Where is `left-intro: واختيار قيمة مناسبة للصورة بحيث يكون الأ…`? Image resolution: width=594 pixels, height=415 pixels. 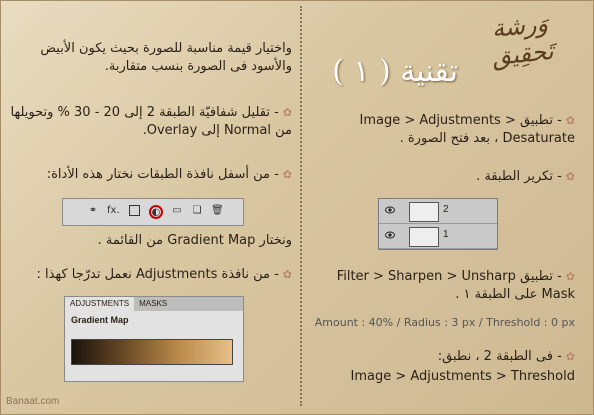 left-intro: واختيار قيمة مناسبة للصورة بحيث يكون الأ… is located at coordinates (166, 57).